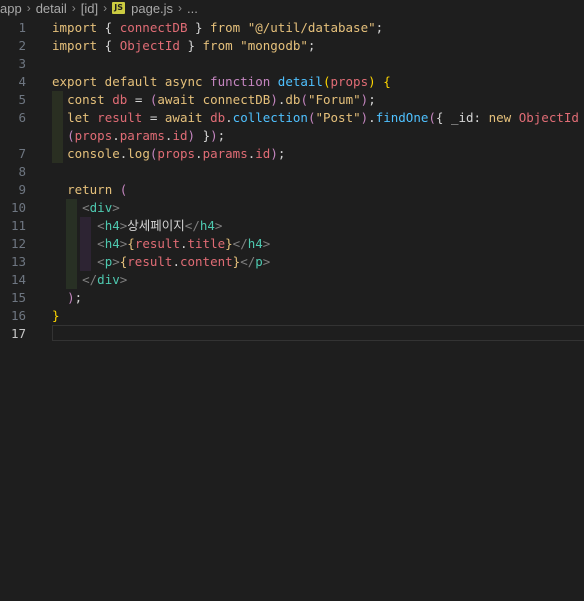 The width and height of the screenshot is (584, 601). Describe the element at coordinates (97, 189) in the screenshot. I see `line-text: return (` at that location.